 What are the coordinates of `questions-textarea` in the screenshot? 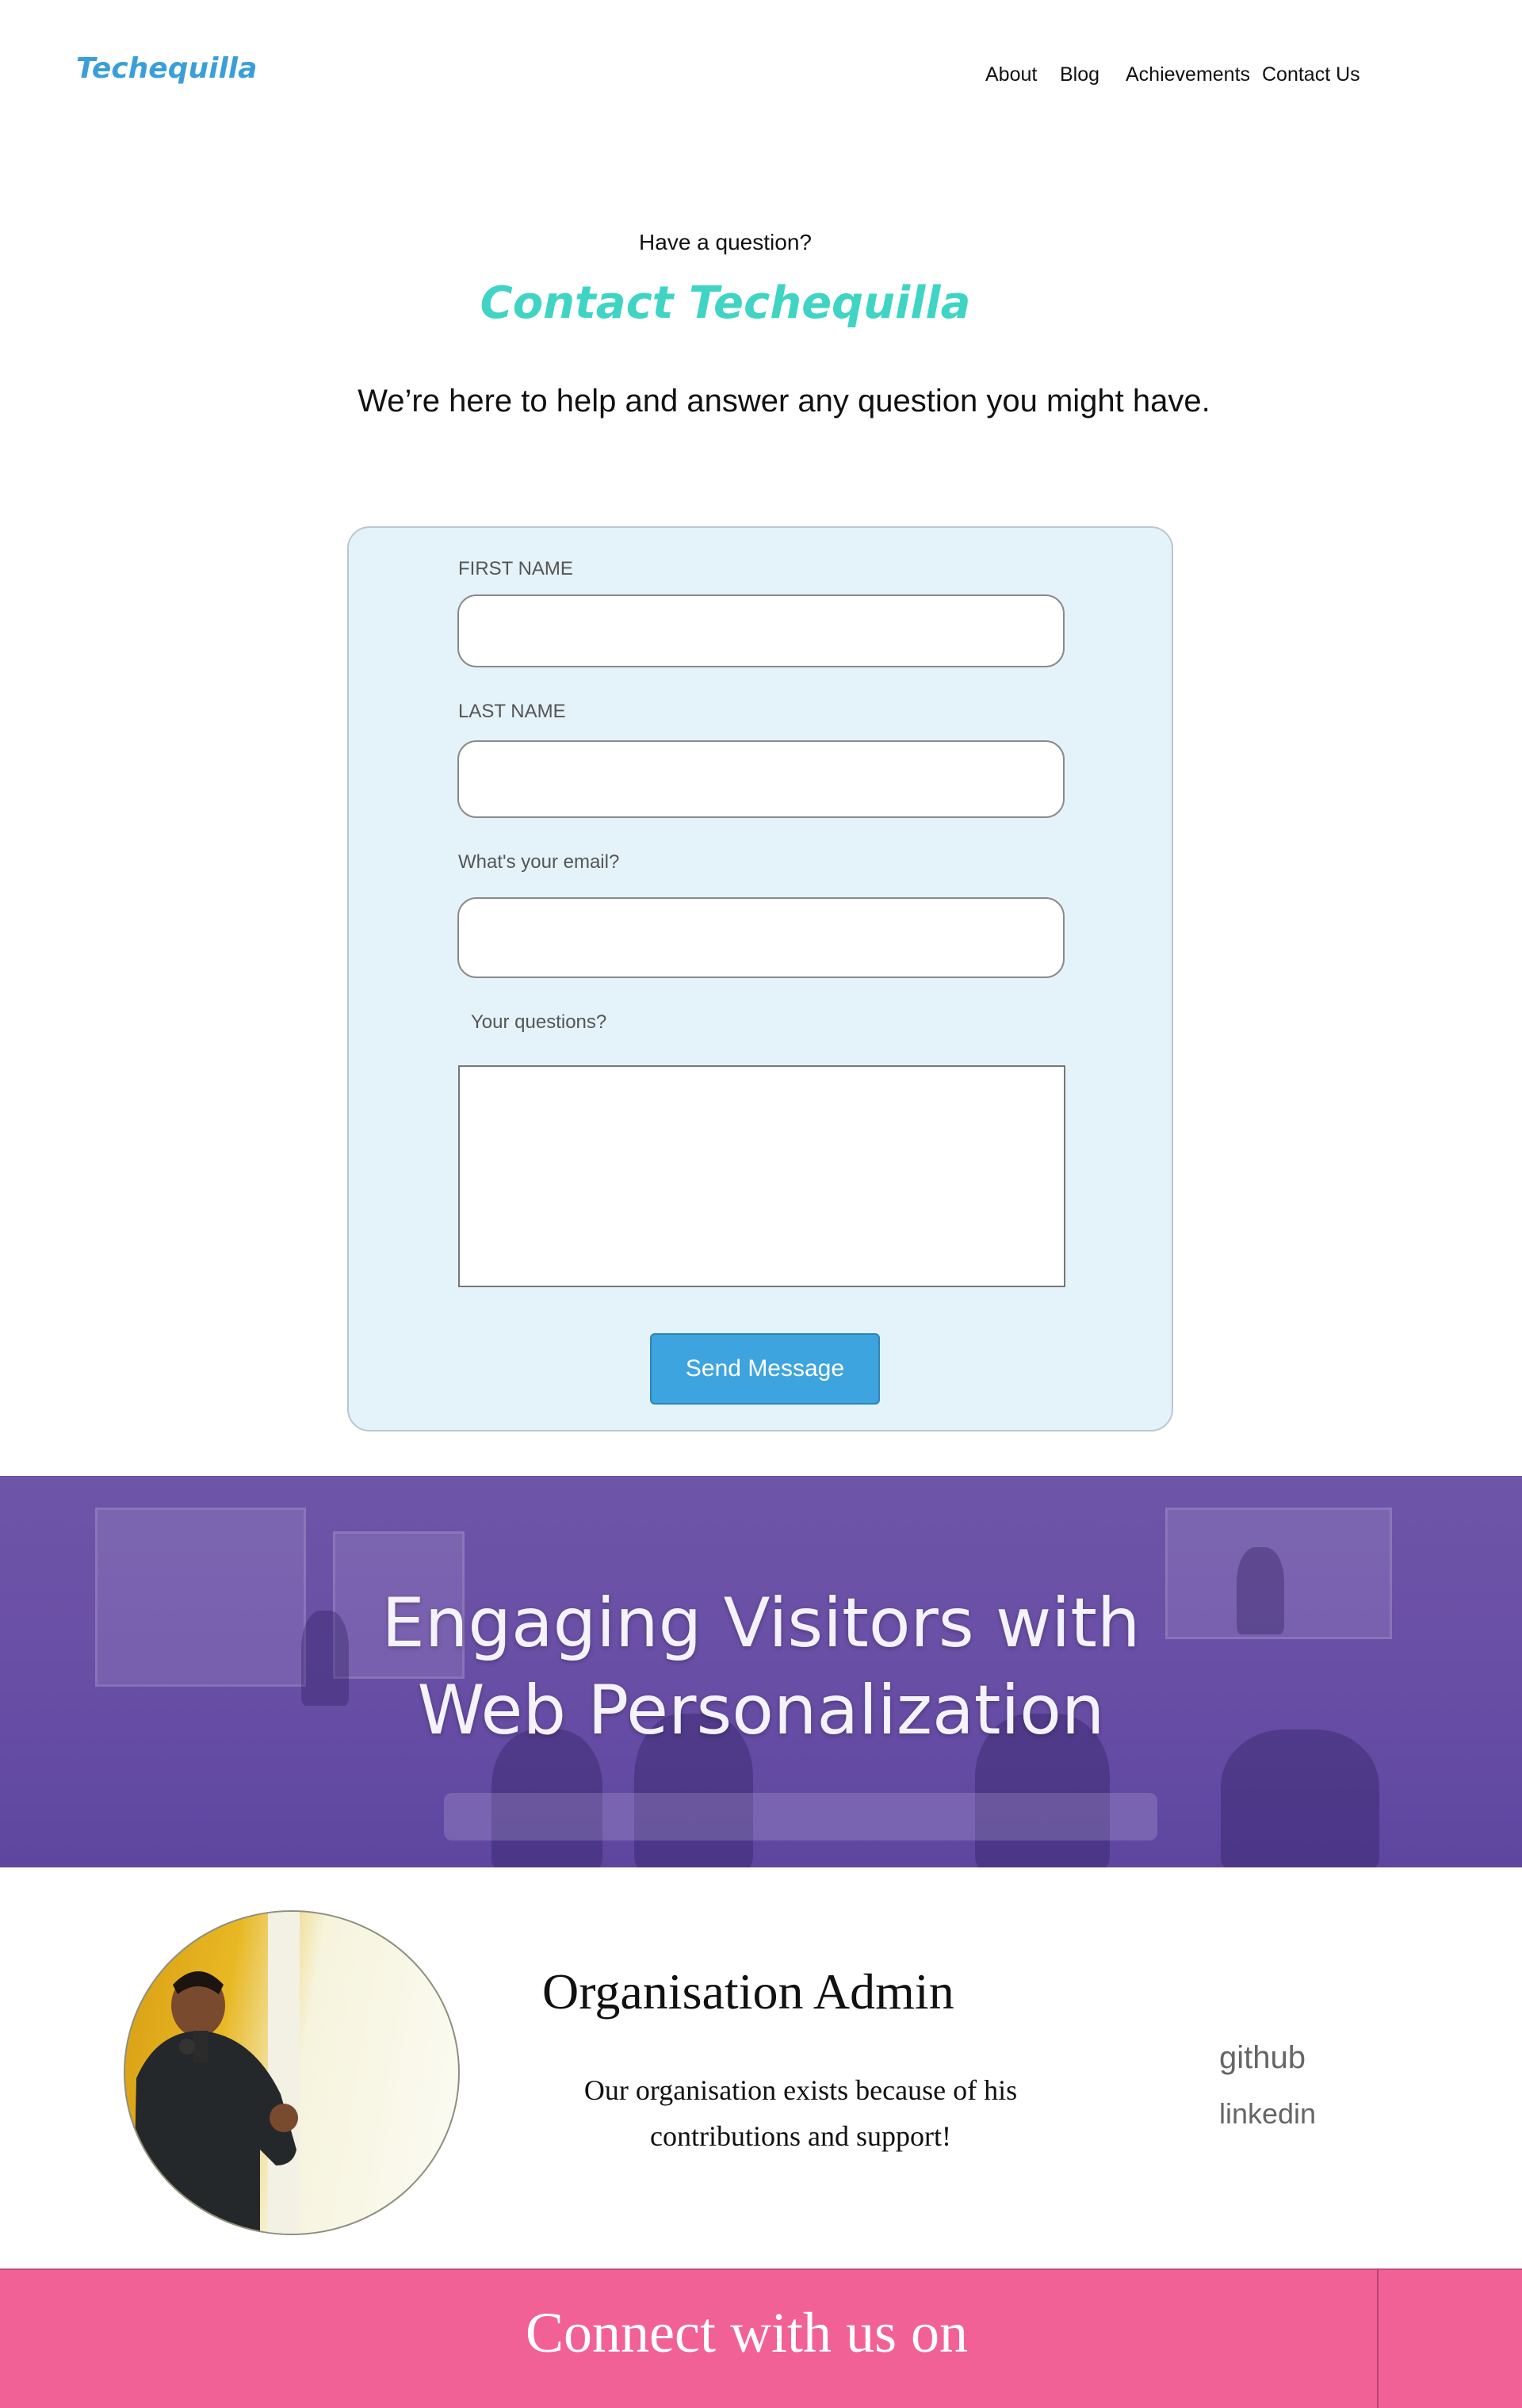 It's located at (761, 1176).